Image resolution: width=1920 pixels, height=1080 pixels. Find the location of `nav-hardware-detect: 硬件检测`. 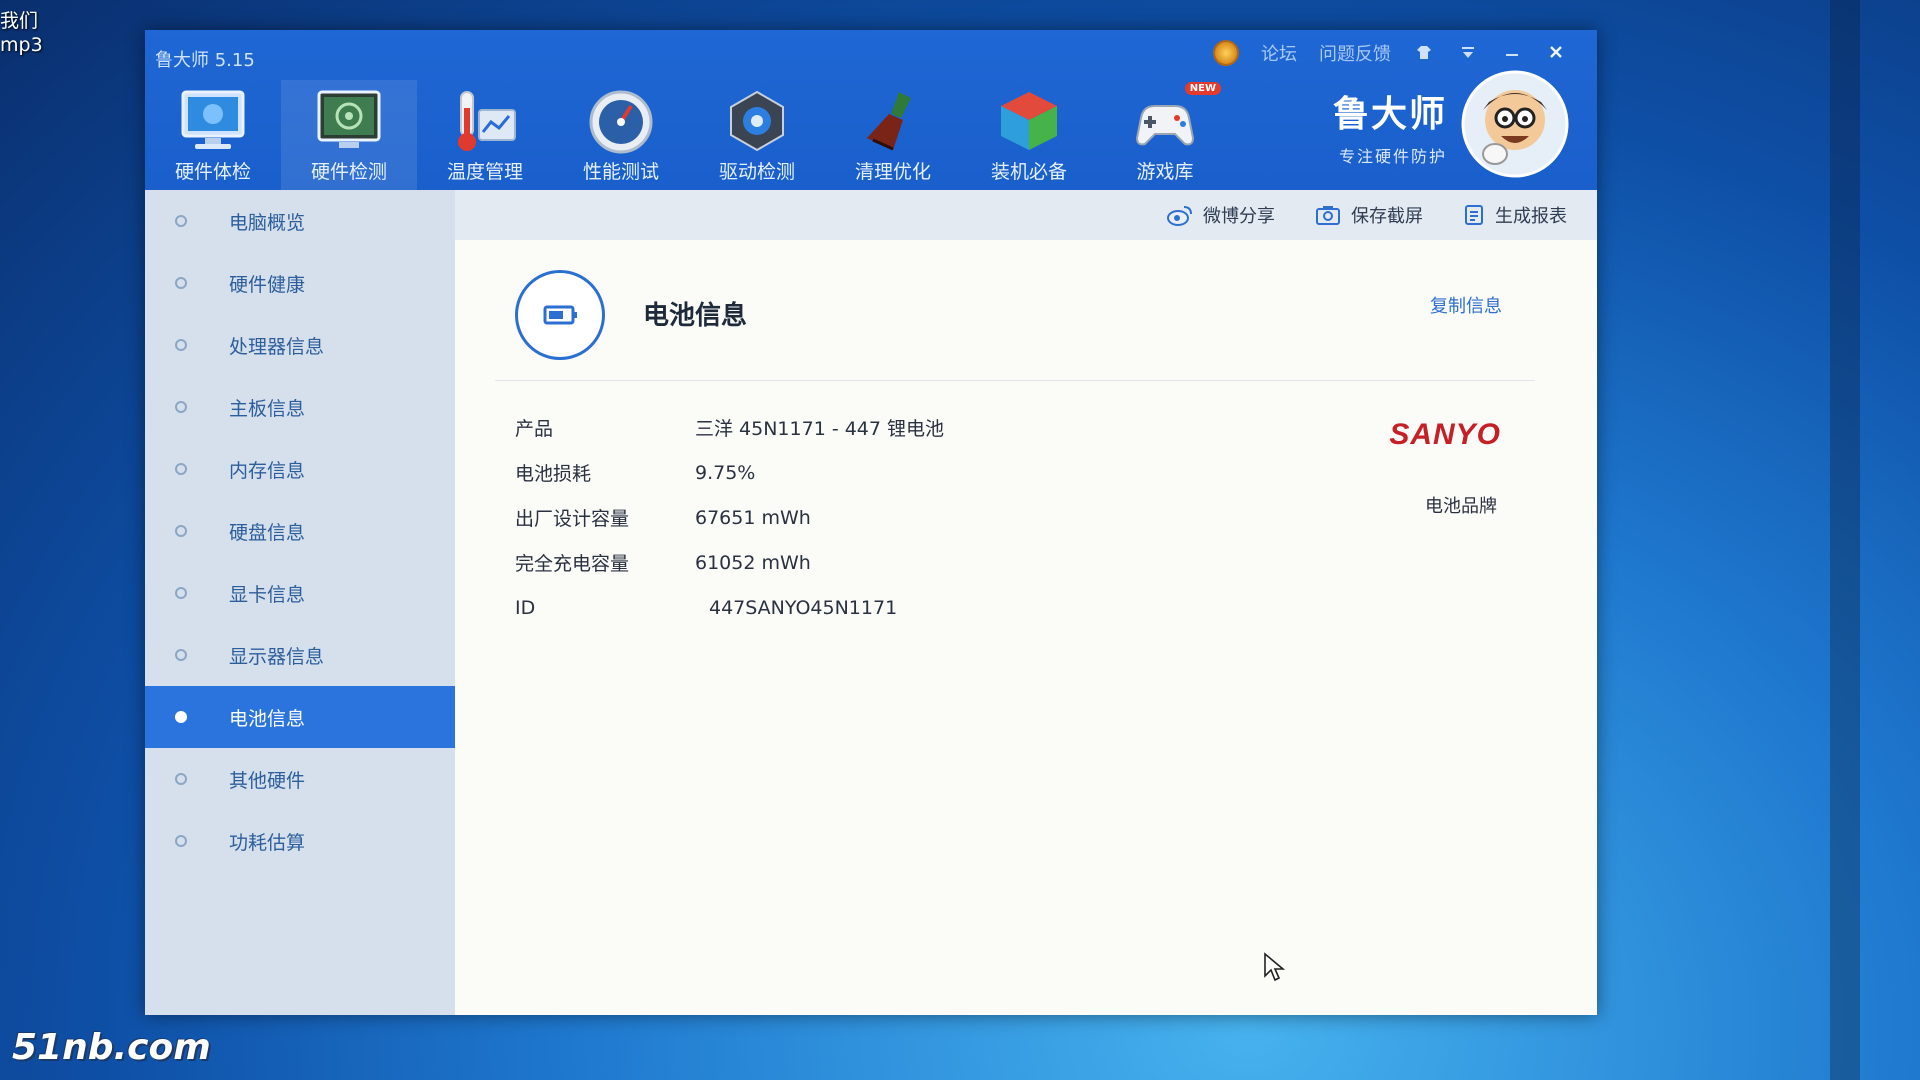

nav-hardware-detect: 硬件检测 is located at coordinates (349, 135).